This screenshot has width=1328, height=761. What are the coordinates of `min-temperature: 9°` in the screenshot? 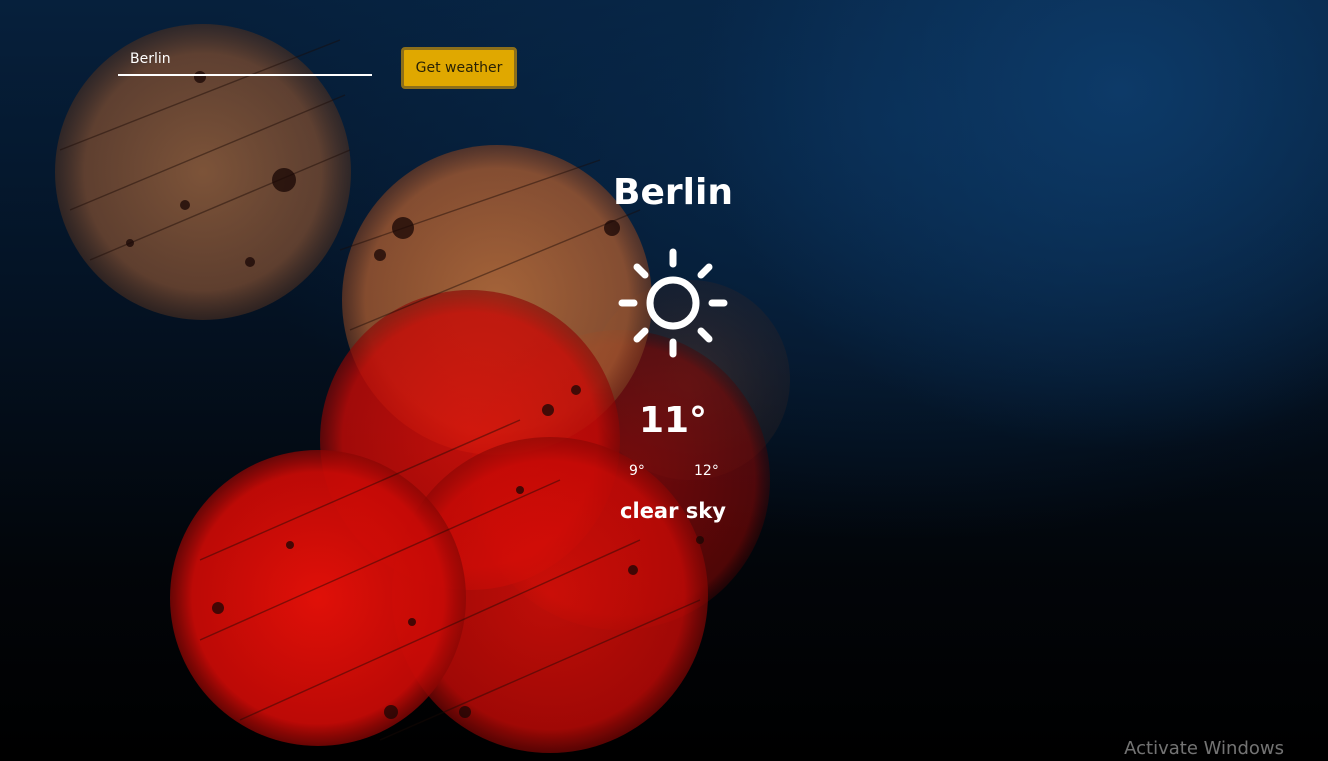 It's located at (637, 471).